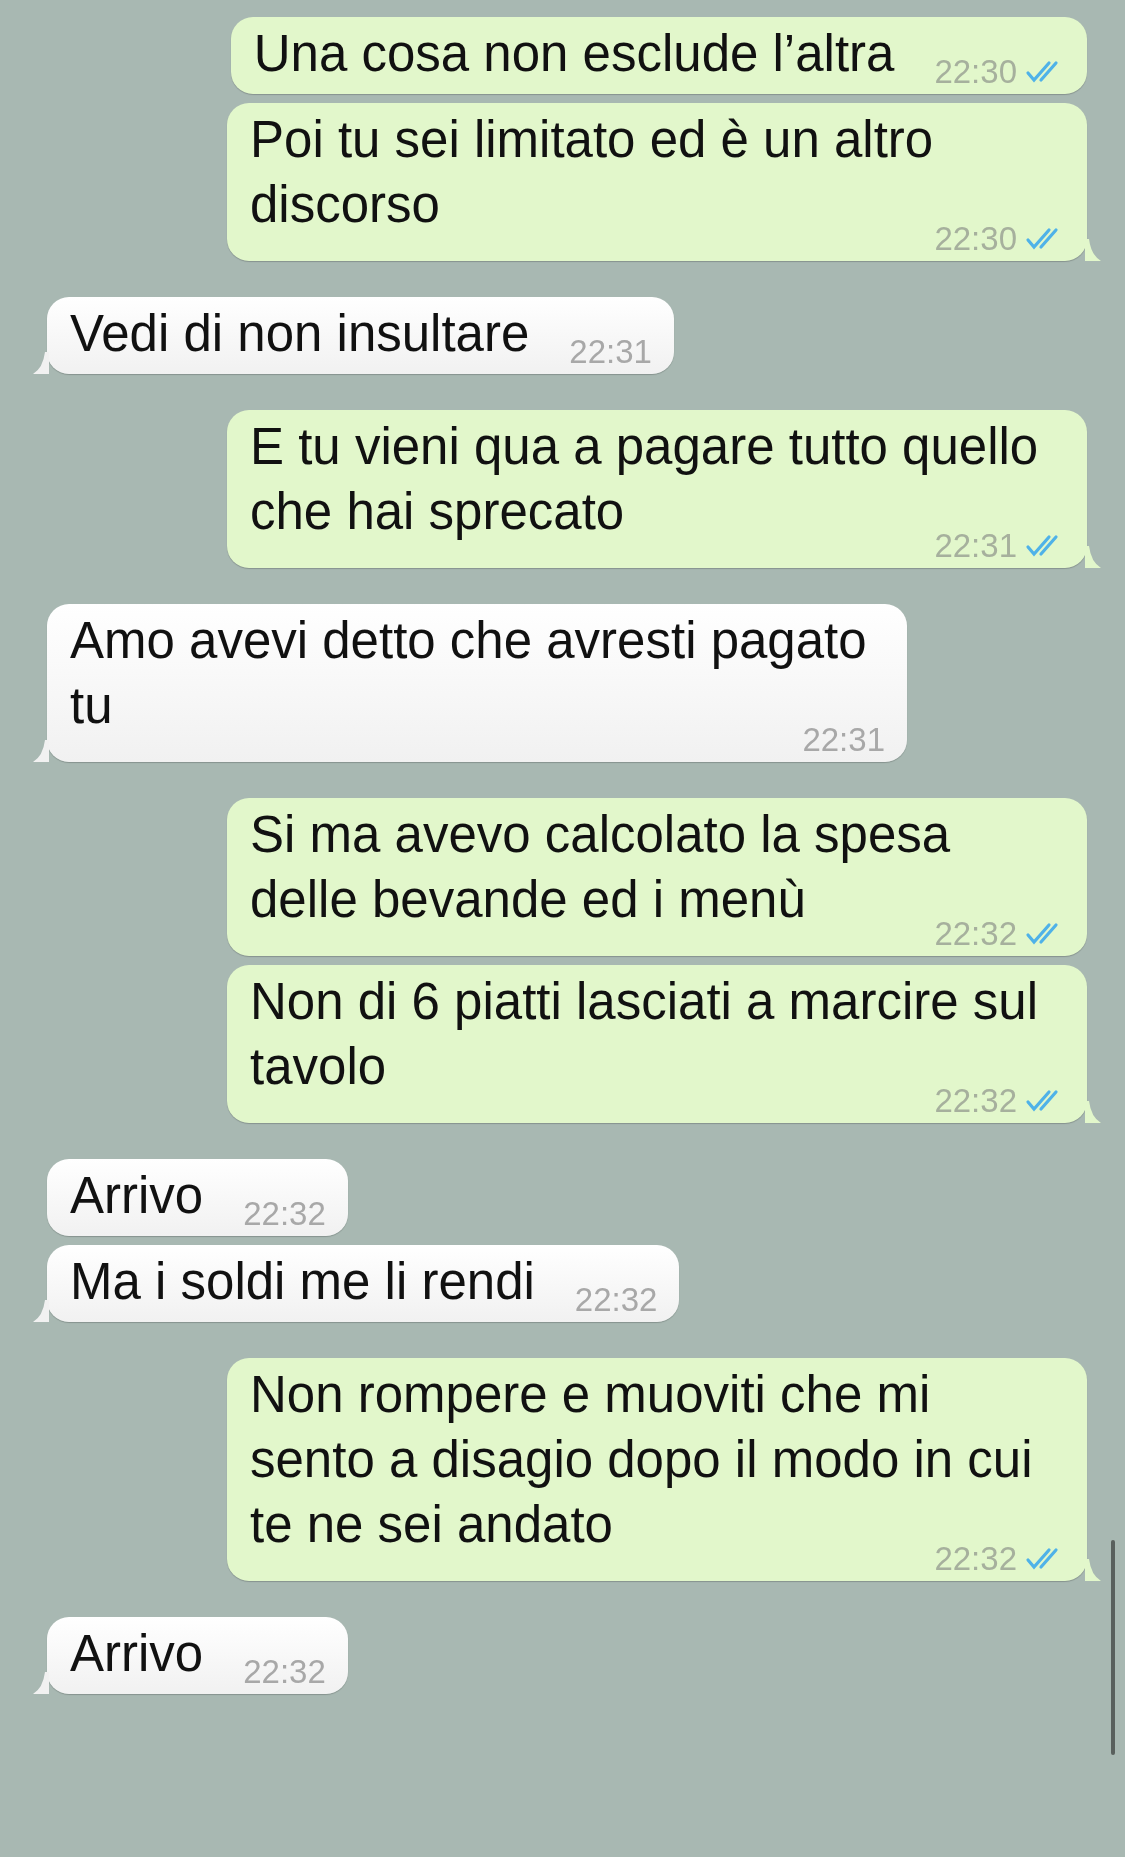 The width and height of the screenshot is (1125, 1857). What do you see at coordinates (574, 54) in the screenshot?
I see `message-text: Una cosa non esclude l’altra` at bounding box center [574, 54].